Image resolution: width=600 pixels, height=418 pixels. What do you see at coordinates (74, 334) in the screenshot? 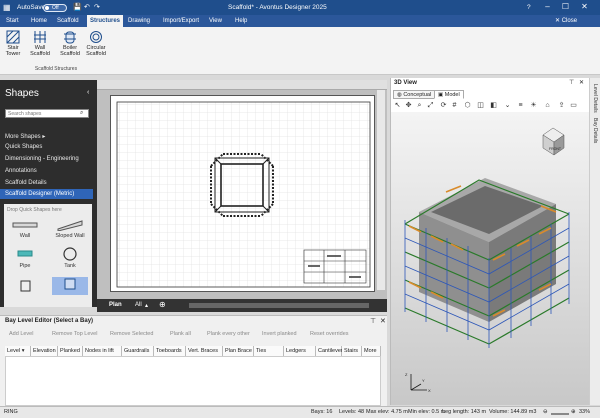
I see `remove-top-level-button: Remove Top Level` at bounding box center [74, 334].